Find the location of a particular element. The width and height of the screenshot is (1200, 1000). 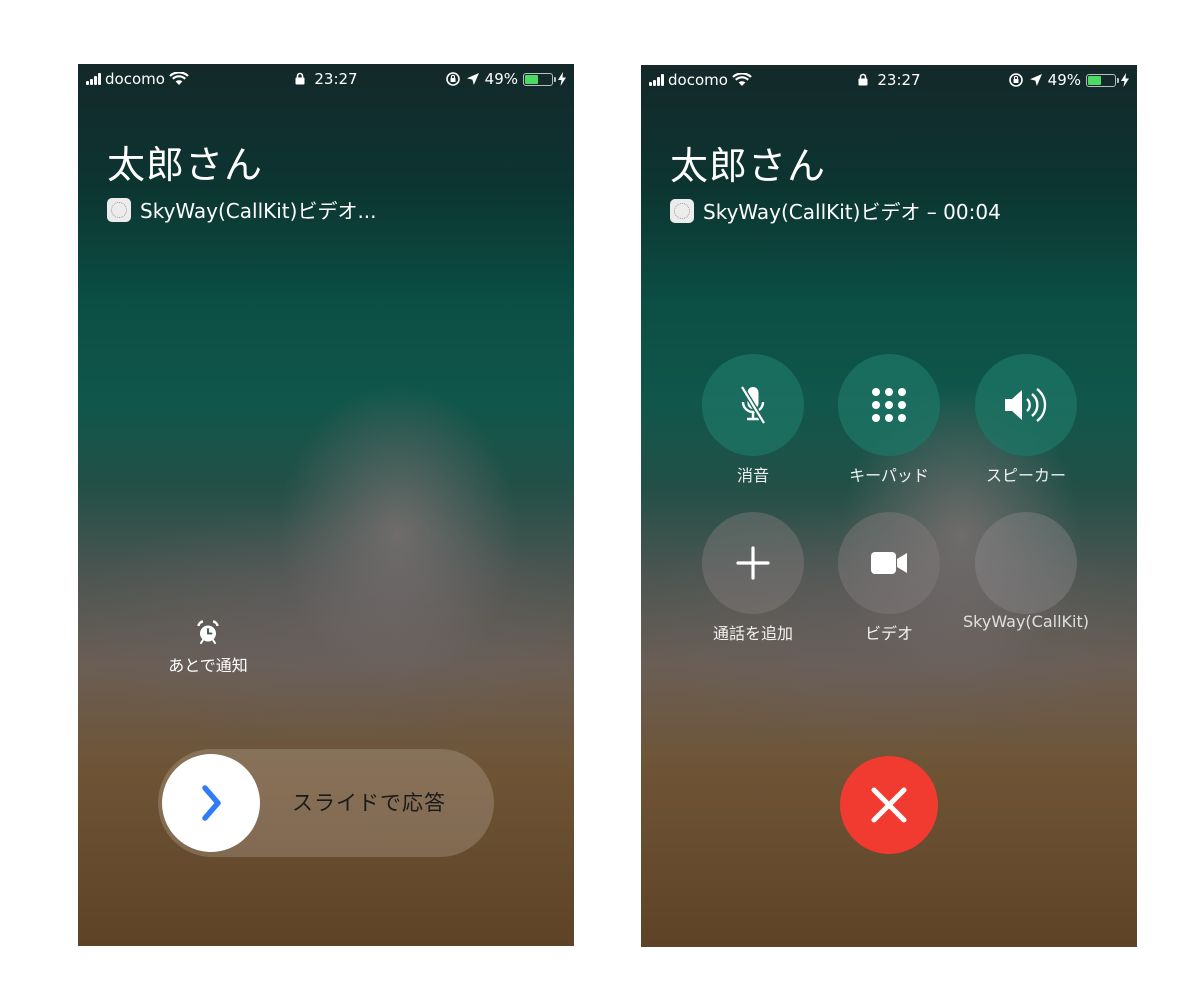

speaker-circle is located at coordinates (1026, 405).